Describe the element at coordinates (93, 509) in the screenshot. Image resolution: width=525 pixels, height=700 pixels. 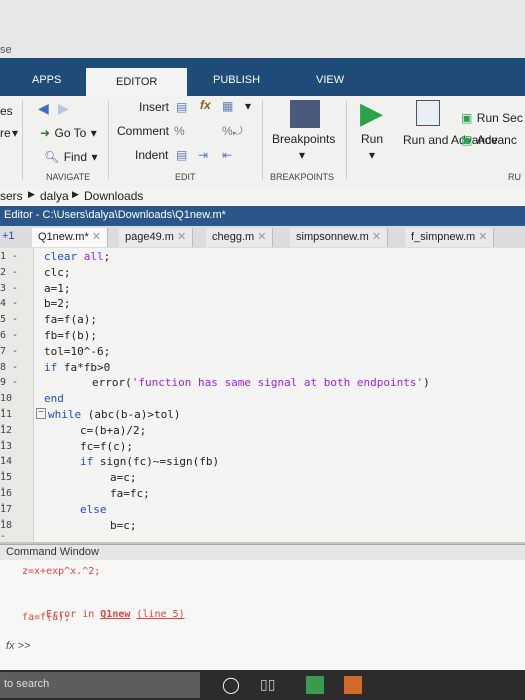
I see `code-line: else` at that location.